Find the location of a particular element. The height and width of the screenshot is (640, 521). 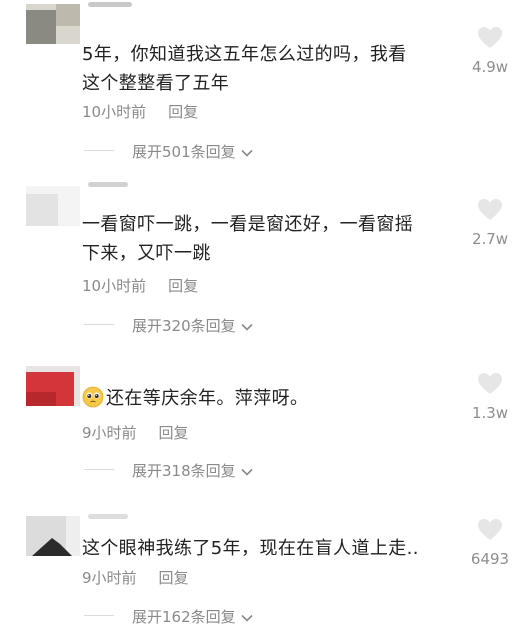

expand-replies-label: 展开318条回复 is located at coordinates (184, 471).